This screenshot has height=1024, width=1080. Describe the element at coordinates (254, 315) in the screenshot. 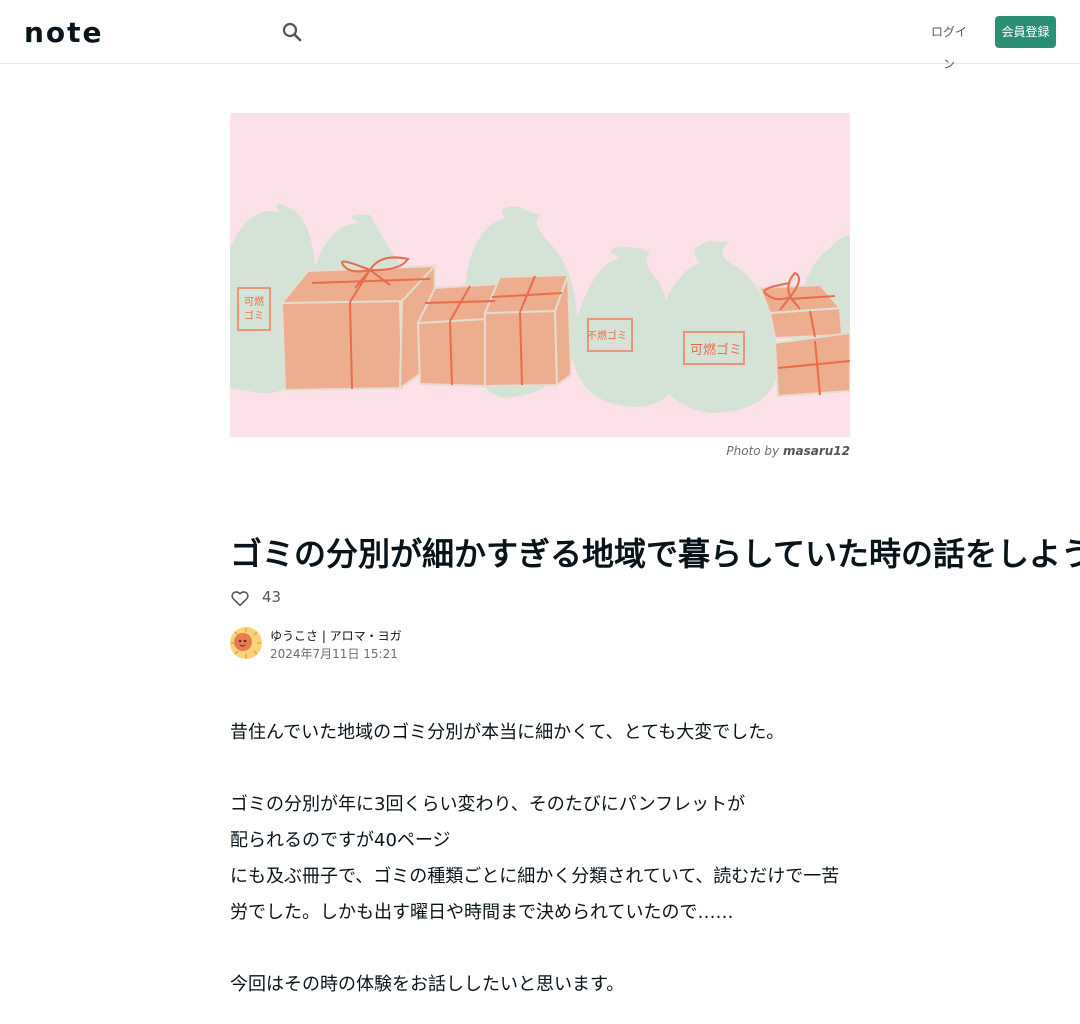

I see `svg-text: ゴミ` at that location.